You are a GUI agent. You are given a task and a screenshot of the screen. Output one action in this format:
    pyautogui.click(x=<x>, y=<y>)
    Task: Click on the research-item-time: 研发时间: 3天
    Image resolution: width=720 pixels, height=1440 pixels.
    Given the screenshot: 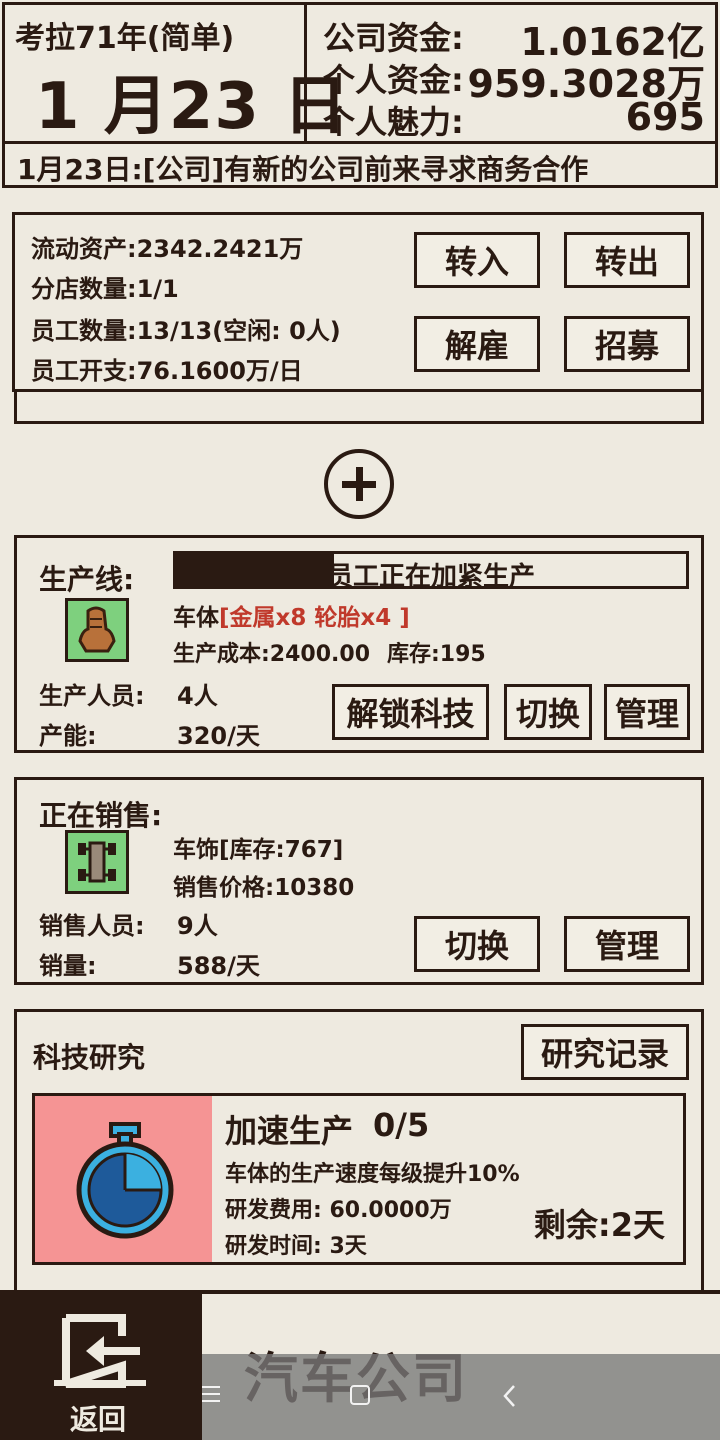 What is the action you would take?
    pyautogui.click(x=296, y=1246)
    